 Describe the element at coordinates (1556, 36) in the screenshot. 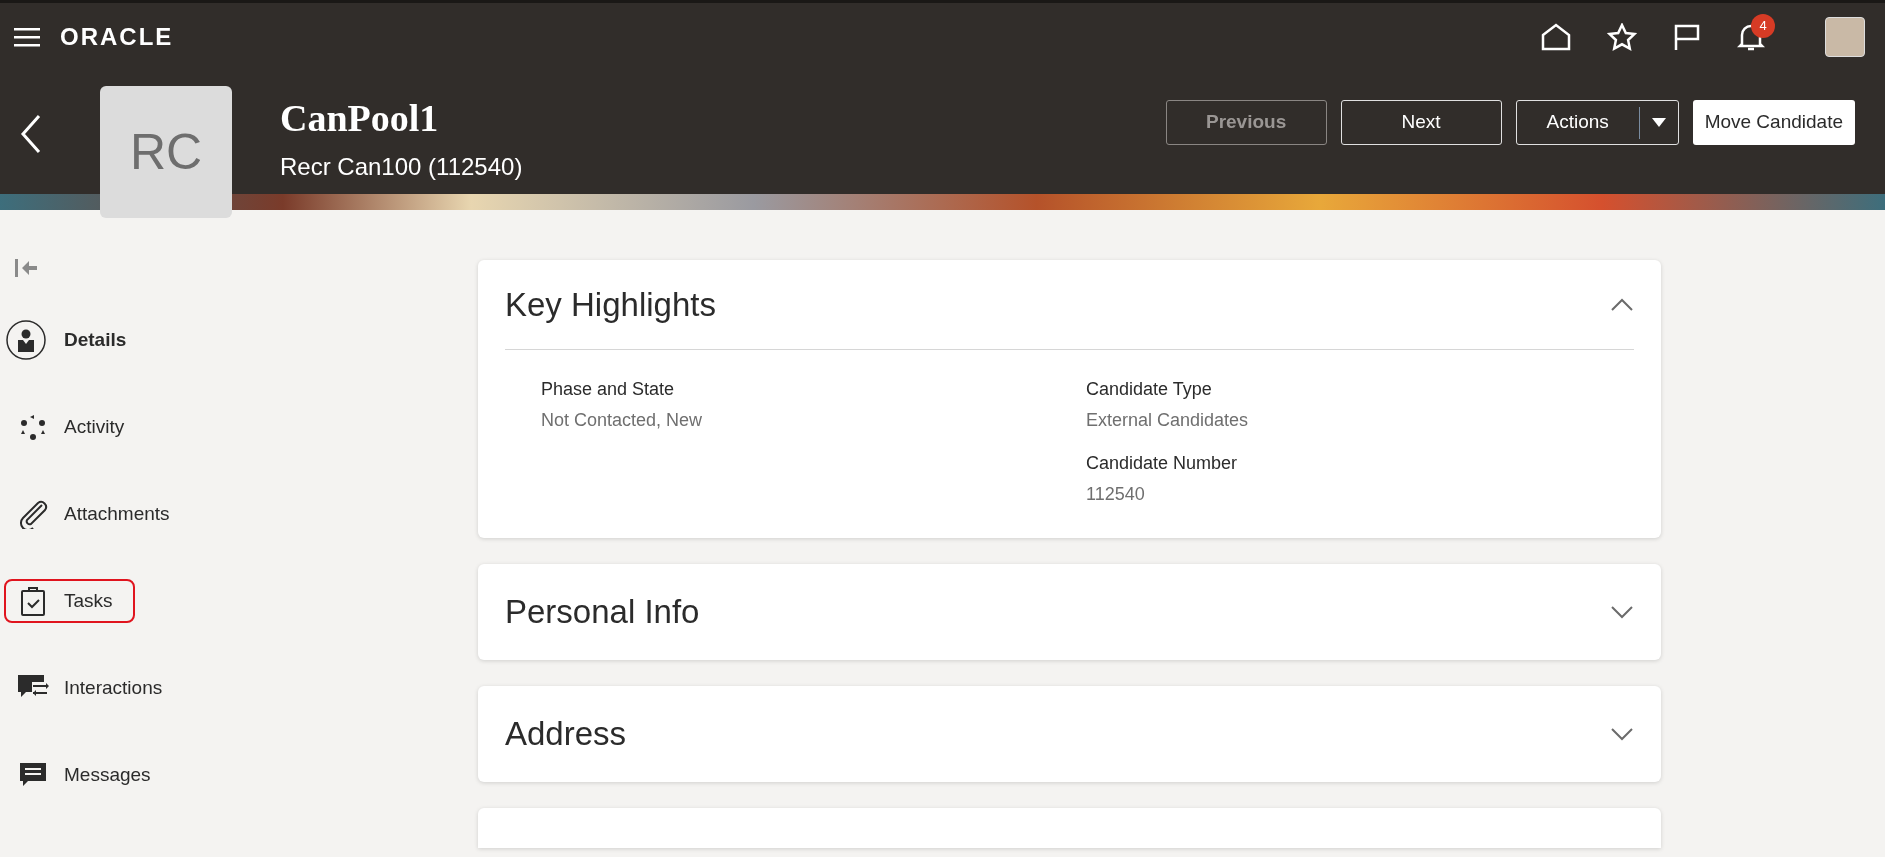

I see `home-icon` at that location.